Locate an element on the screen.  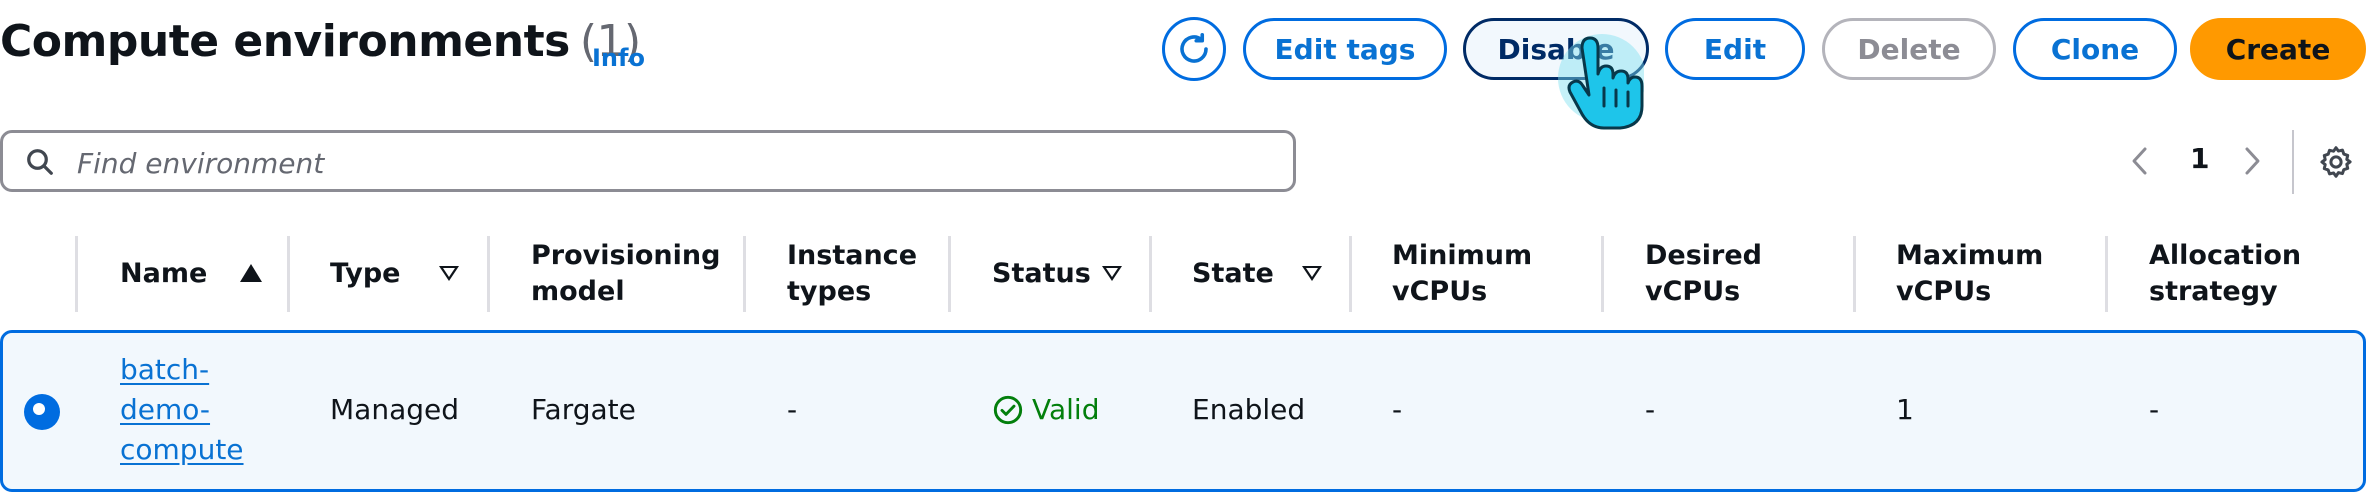
column-header-name: Name is located at coordinates (163, 274).